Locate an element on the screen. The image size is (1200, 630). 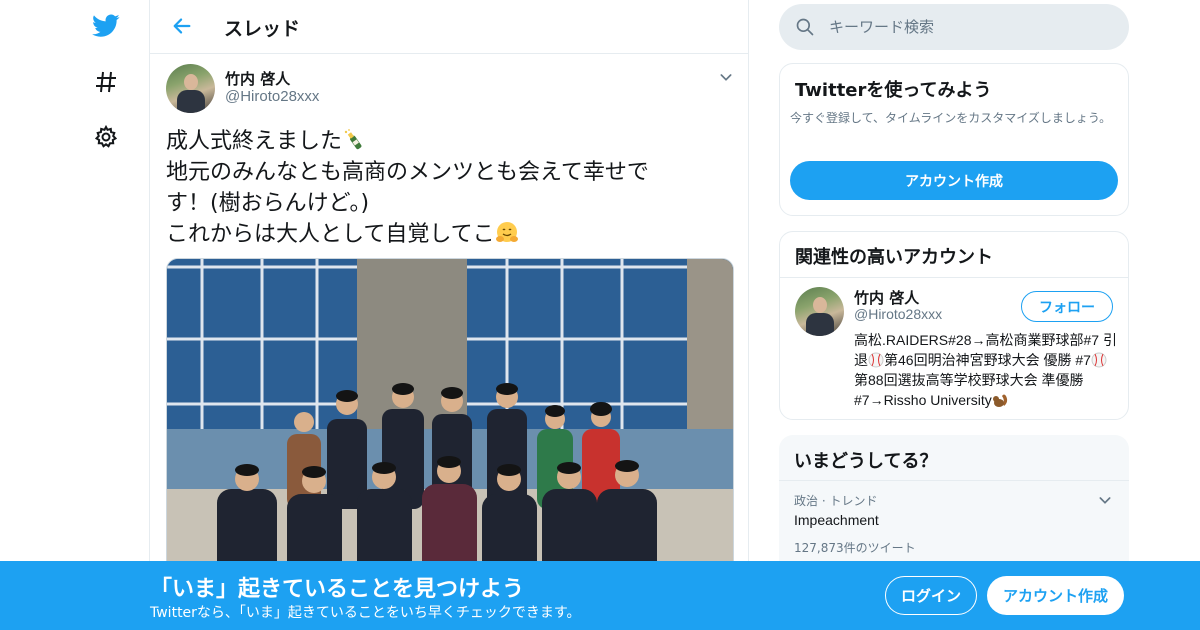
login-button: ログイン is located at coordinates (931, 595).